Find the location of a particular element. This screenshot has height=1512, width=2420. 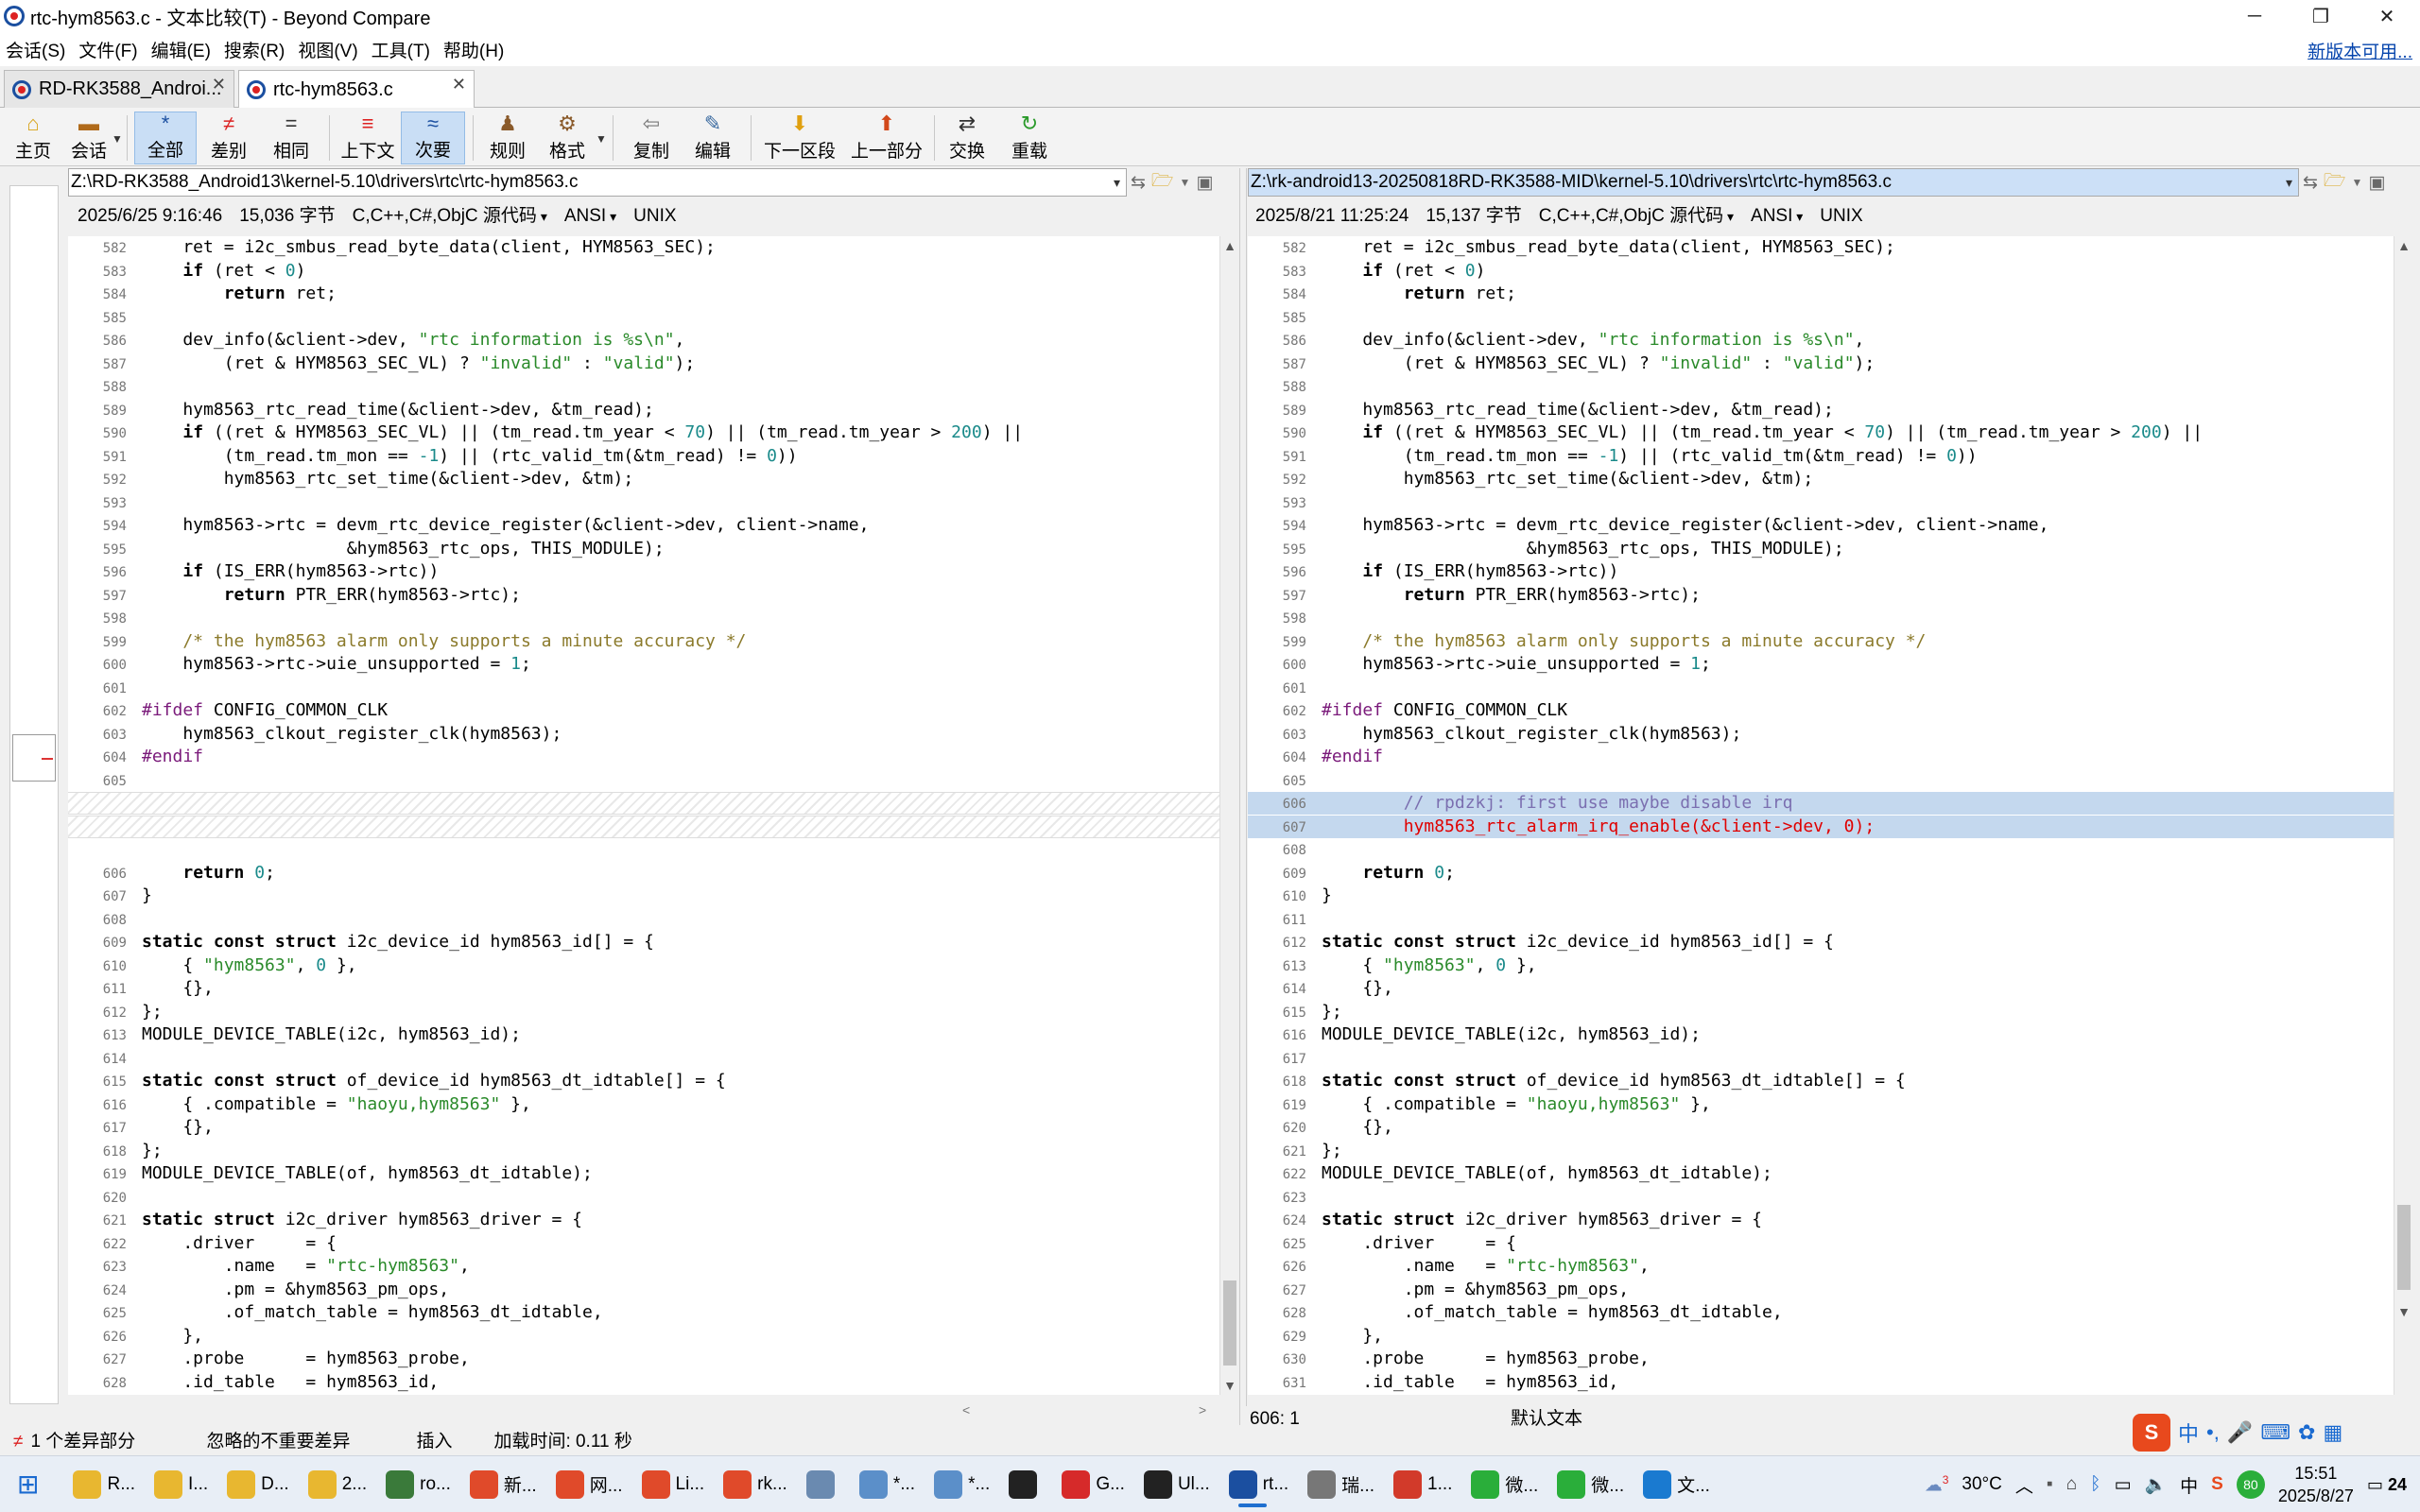

bluetooth-icon: ᛒ is located at coordinates (2095, 1484).